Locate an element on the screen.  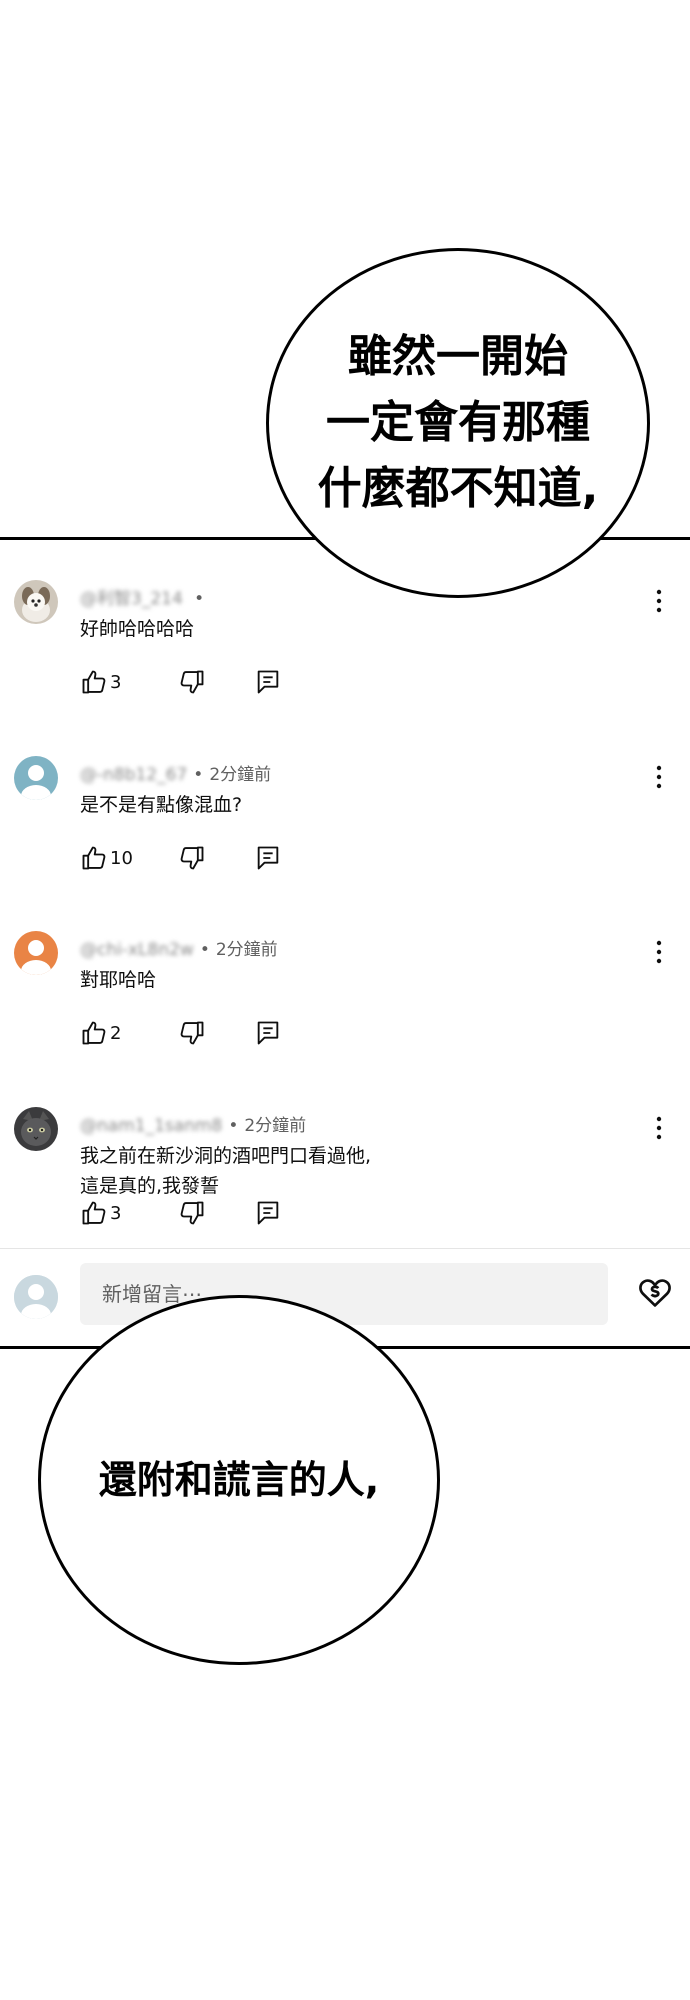
comment-text: 是不是有點像混血? is located at coordinates (161, 805).